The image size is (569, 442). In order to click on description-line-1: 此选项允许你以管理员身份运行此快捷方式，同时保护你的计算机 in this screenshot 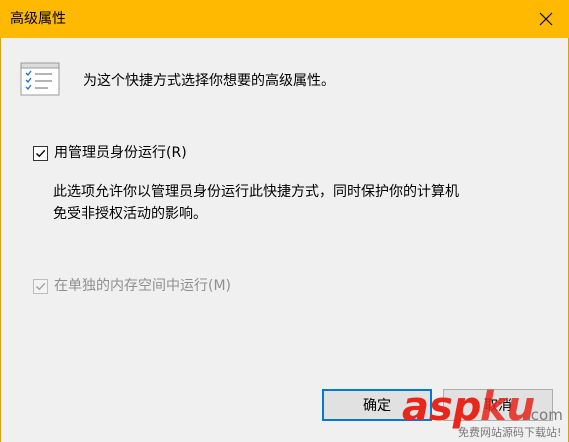, I will do `click(256, 192)`.